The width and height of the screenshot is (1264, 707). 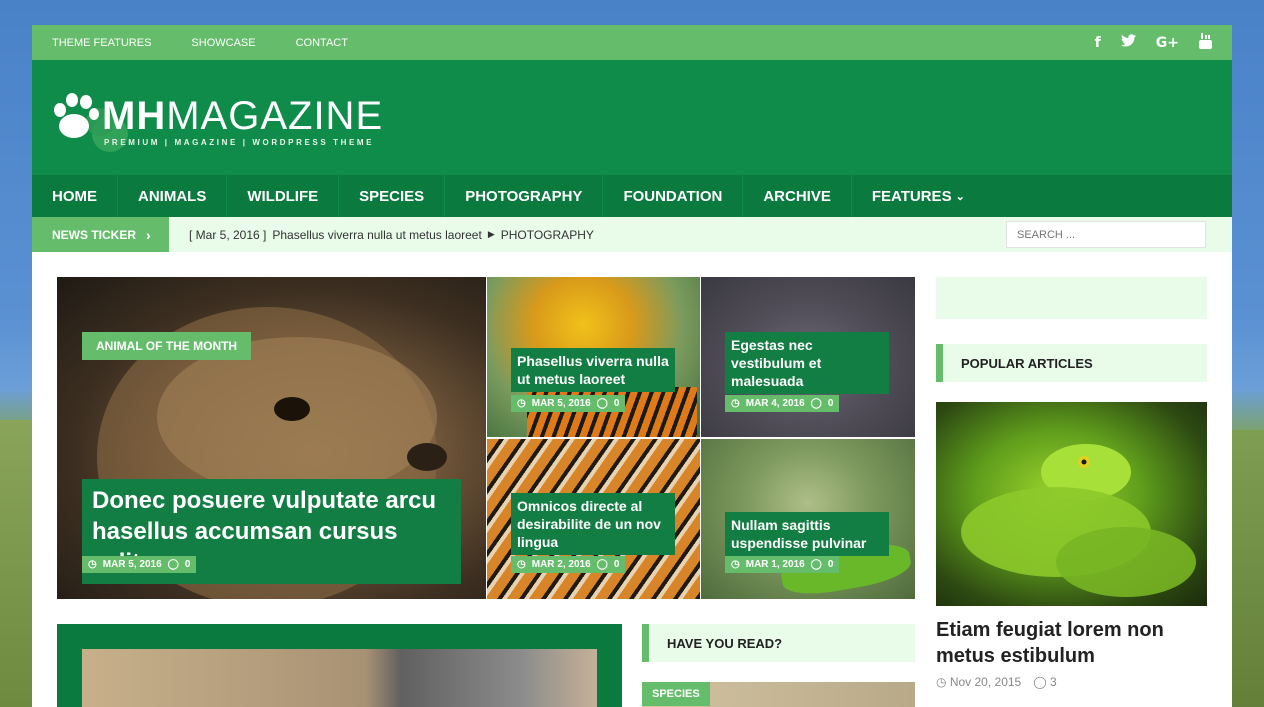 What do you see at coordinates (960, 196) in the screenshot?
I see `chevron-down-icon: ⌄` at bounding box center [960, 196].